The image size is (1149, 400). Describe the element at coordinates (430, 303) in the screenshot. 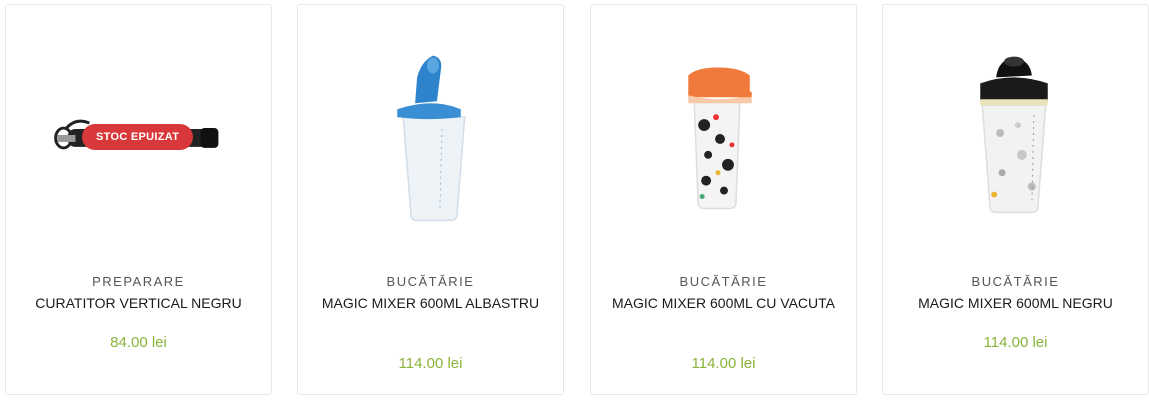

I see `product-title: MAGIC MIXER 600ML ALBASTRU` at that location.